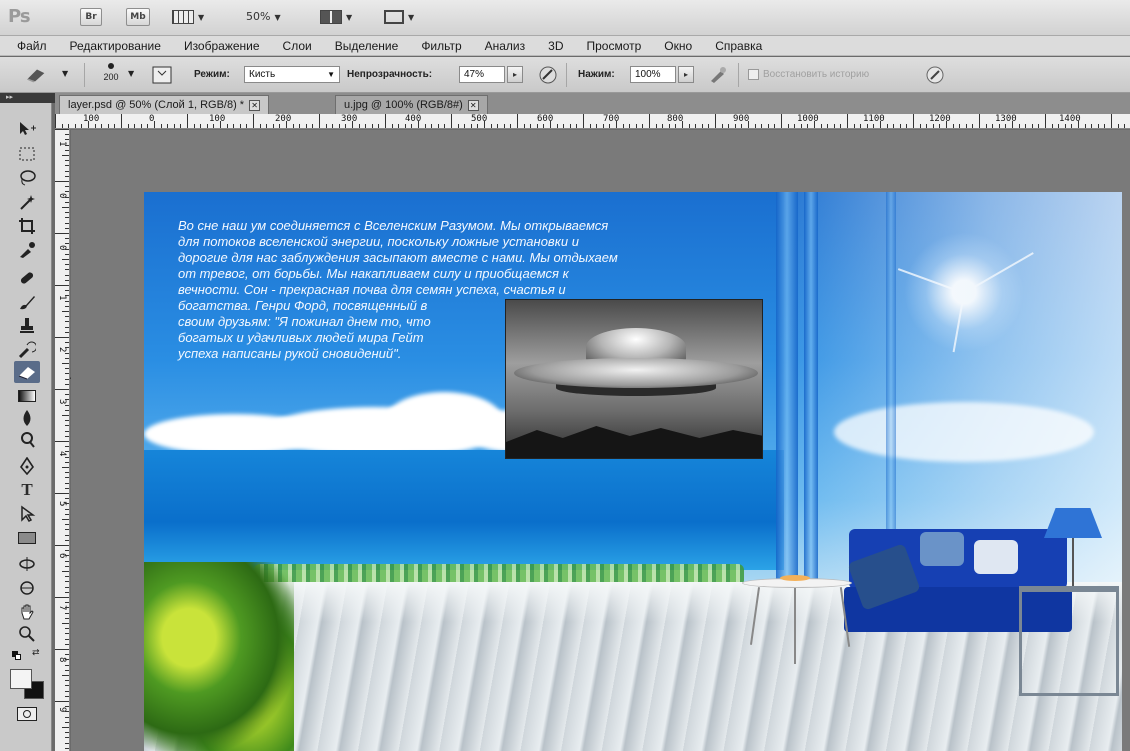 Image resolution: width=1130 pixels, height=751 pixels. What do you see at coordinates (613, 46) in the screenshot?
I see `menu-view: Просмотр` at bounding box center [613, 46].